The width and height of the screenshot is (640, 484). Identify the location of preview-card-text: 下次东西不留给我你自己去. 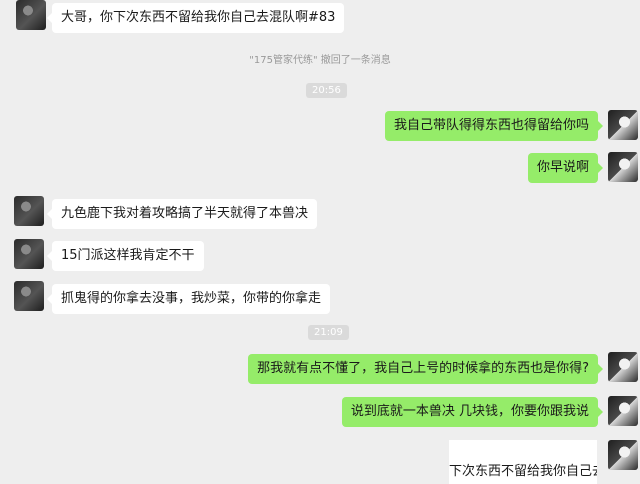
(523, 471).